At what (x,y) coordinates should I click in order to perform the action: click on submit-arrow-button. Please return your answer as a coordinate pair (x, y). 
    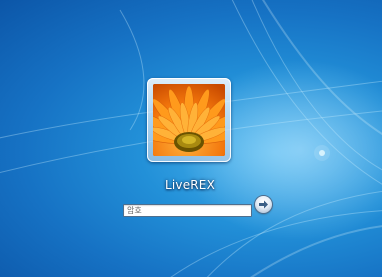
    Looking at the image, I should click on (263, 204).